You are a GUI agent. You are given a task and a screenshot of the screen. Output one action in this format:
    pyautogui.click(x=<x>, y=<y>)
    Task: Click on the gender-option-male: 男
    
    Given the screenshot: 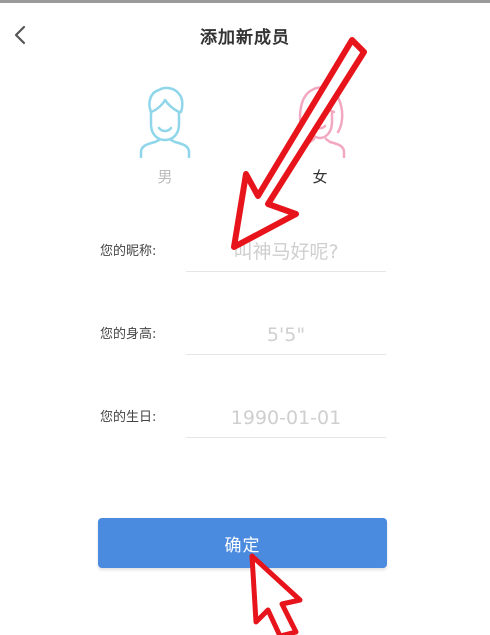 What is the action you would take?
    pyautogui.click(x=165, y=135)
    